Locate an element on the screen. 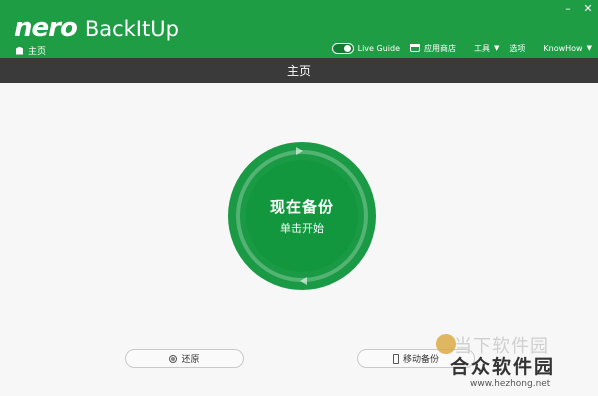 This screenshot has width=598, height=396. backup-circle-inner: 现在备份 单击开始 is located at coordinates (302, 216).